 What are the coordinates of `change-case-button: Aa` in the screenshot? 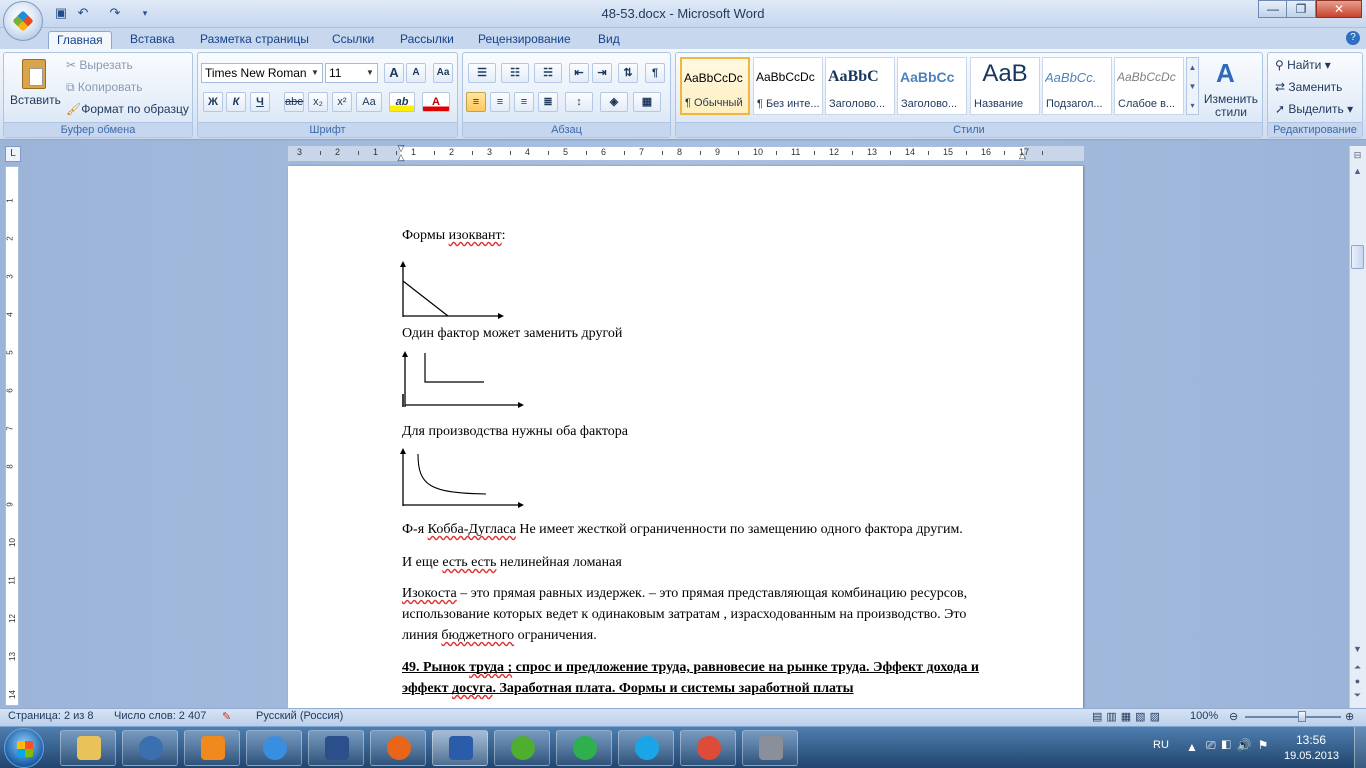 It's located at (369, 102).